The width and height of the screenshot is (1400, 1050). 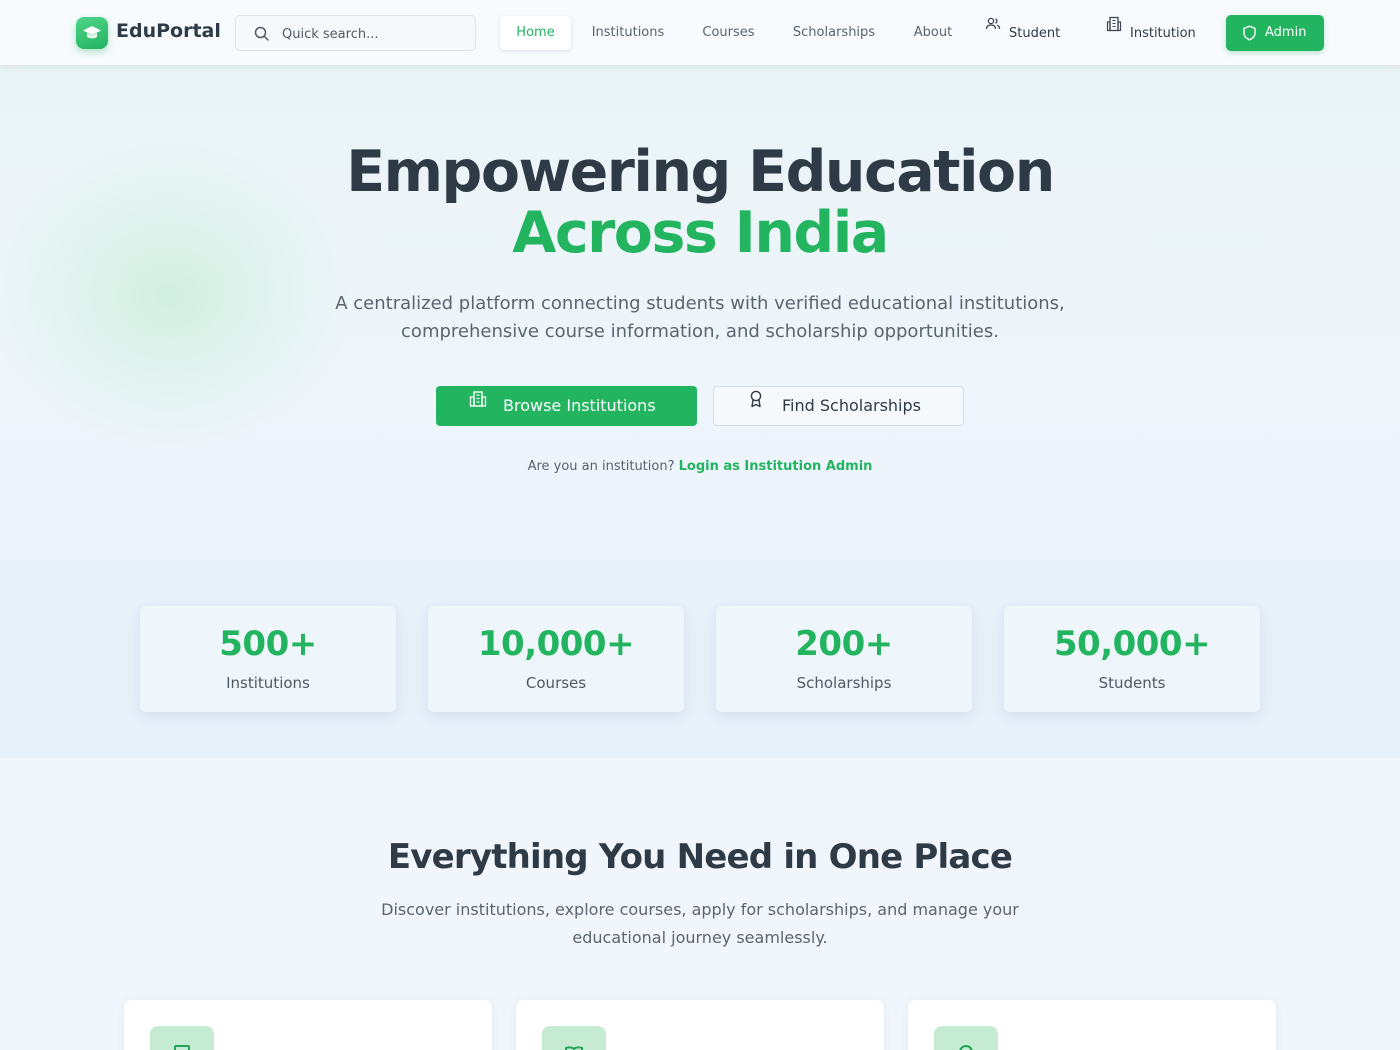 I want to click on logo-icon, so click(x=92, y=33).